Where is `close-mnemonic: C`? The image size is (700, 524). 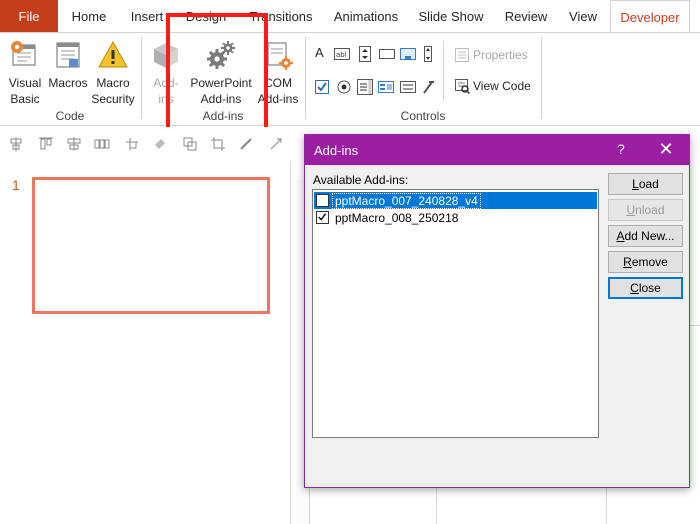 close-mnemonic: C is located at coordinates (634, 288).